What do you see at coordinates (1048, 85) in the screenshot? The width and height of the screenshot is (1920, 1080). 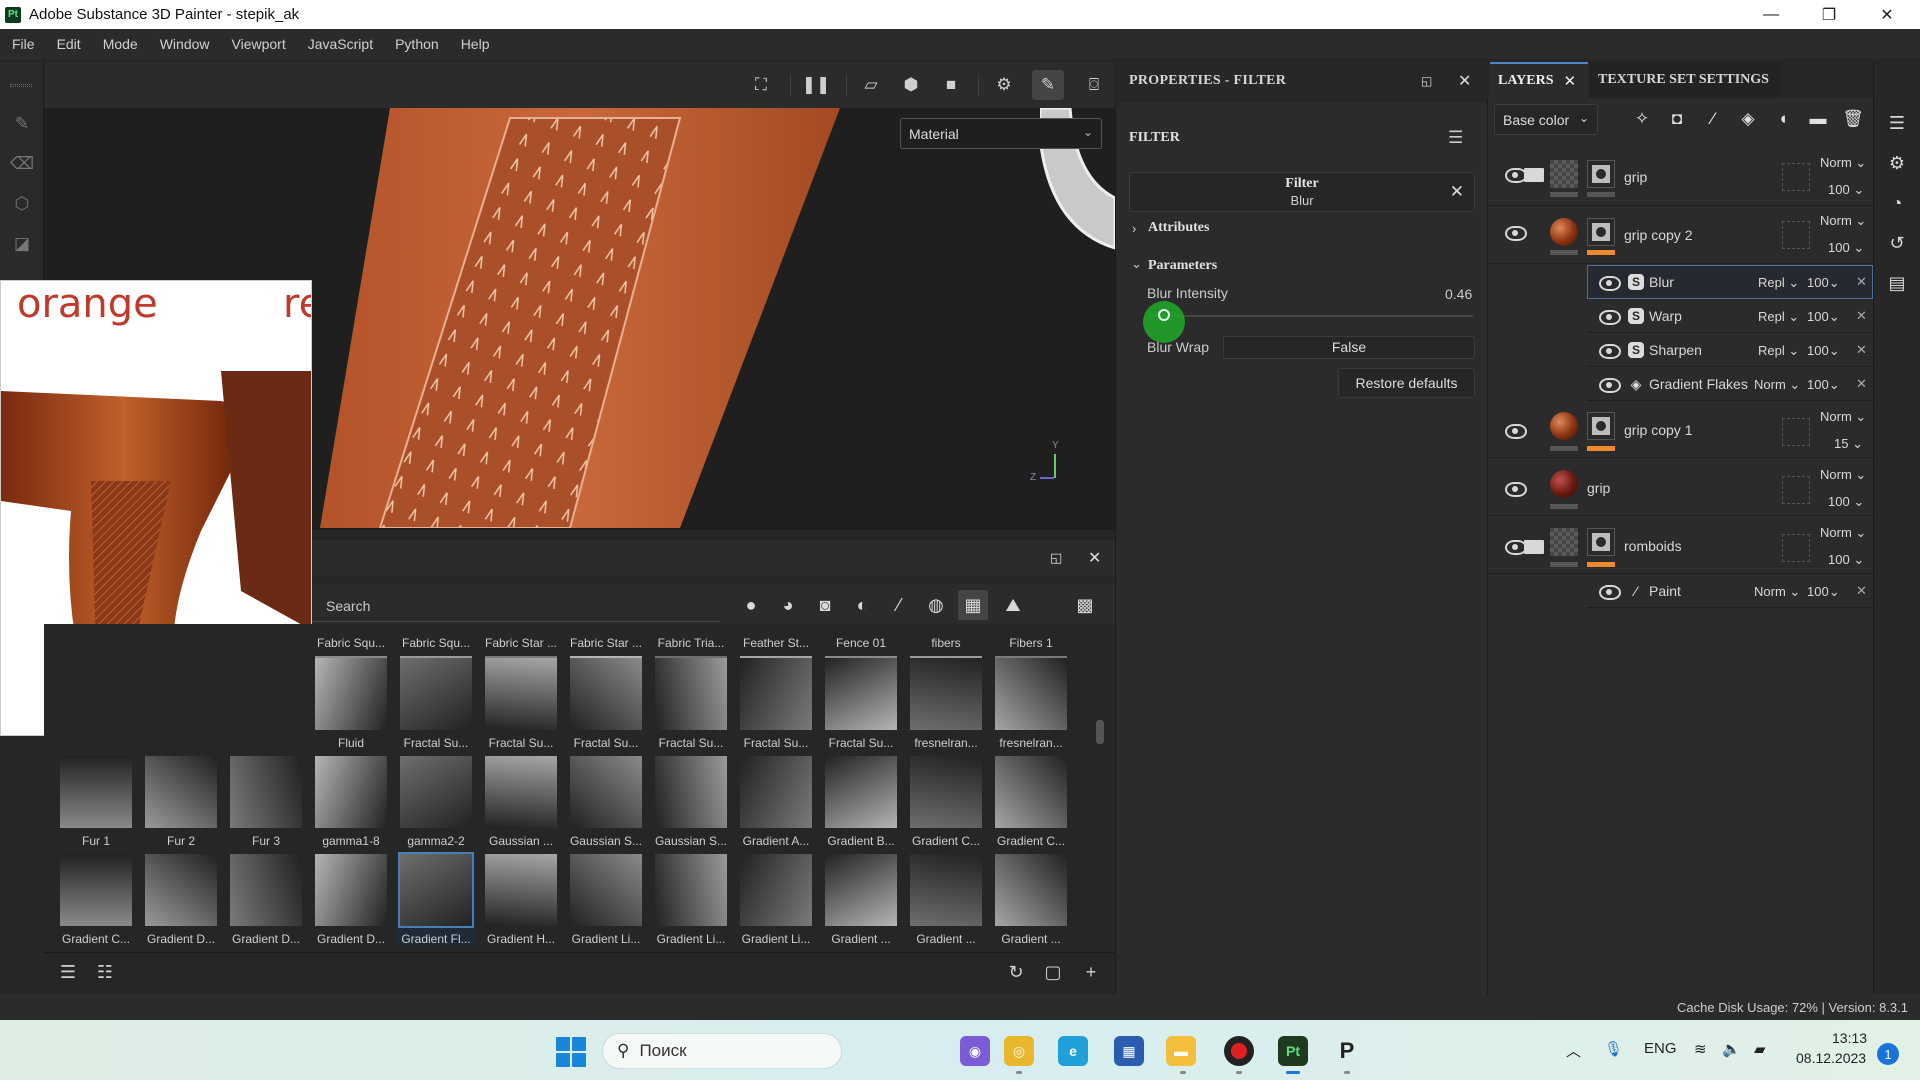 I see `paint-brush-icon: ✎` at bounding box center [1048, 85].